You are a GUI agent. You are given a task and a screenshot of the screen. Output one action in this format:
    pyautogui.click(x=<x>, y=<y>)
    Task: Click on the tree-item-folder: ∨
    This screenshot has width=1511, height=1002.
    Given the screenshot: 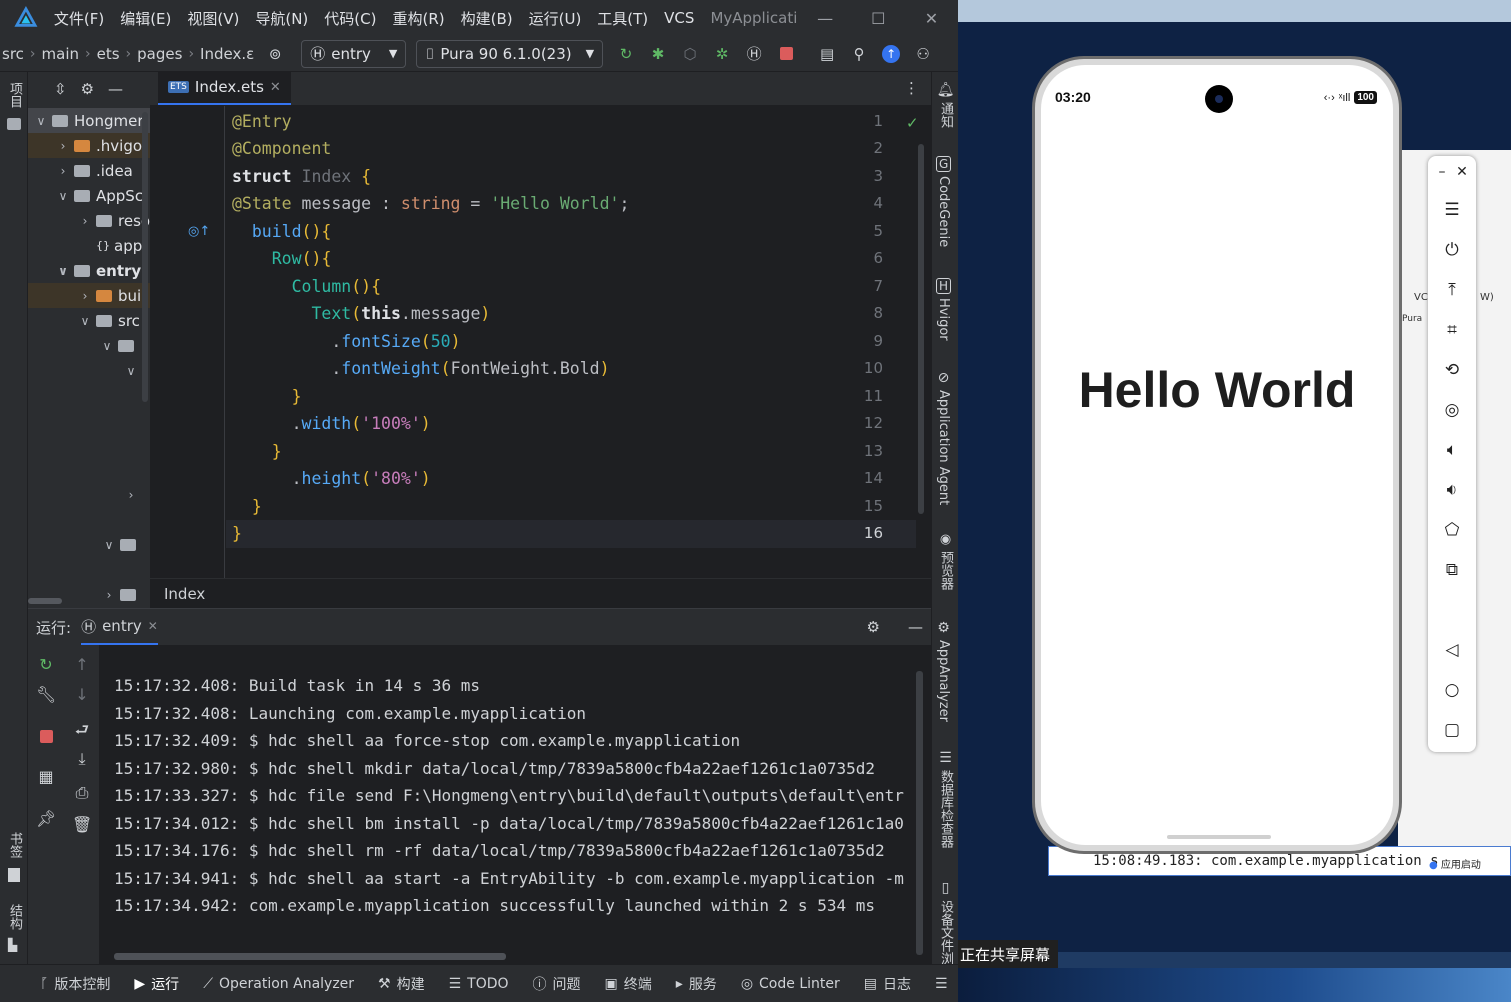 What is the action you would take?
    pyautogui.click(x=120, y=544)
    